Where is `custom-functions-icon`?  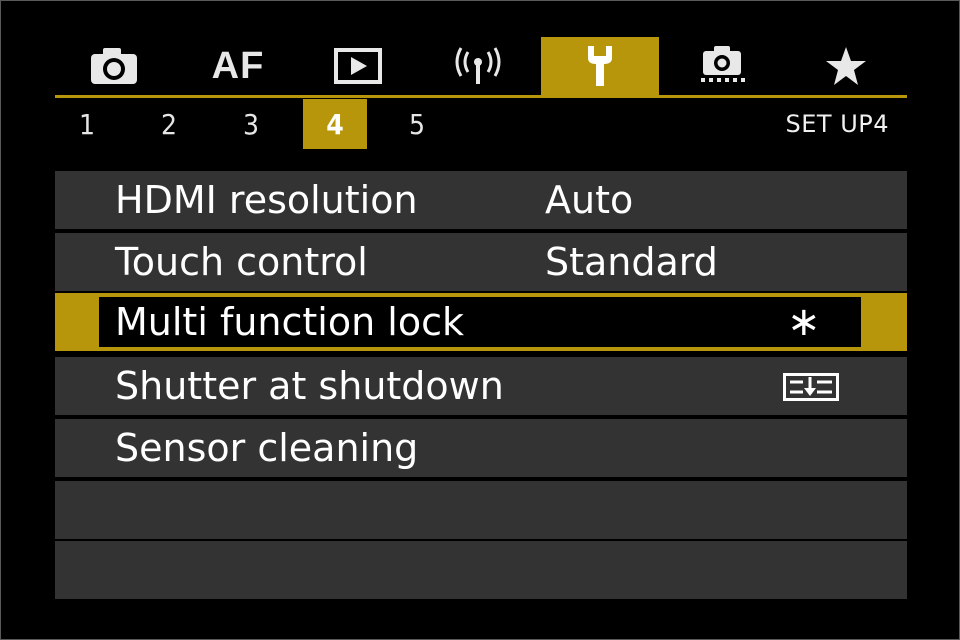
custom-functions-icon is located at coordinates (723, 64).